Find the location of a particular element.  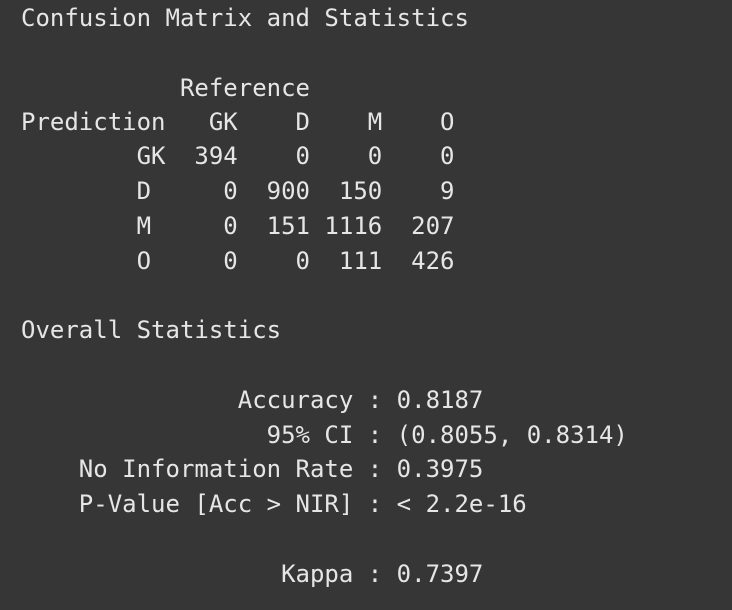

stat-no-information-rate: No Information Rate : 0.3975 is located at coordinates (252, 469).